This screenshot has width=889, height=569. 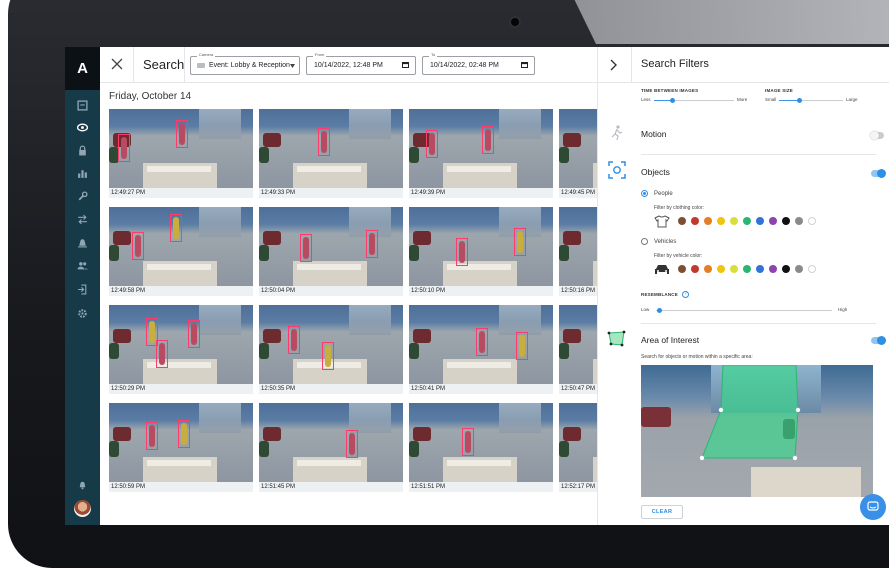 What do you see at coordinates (644, 193) in the screenshot?
I see `people-radio` at bounding box center [644, 193].